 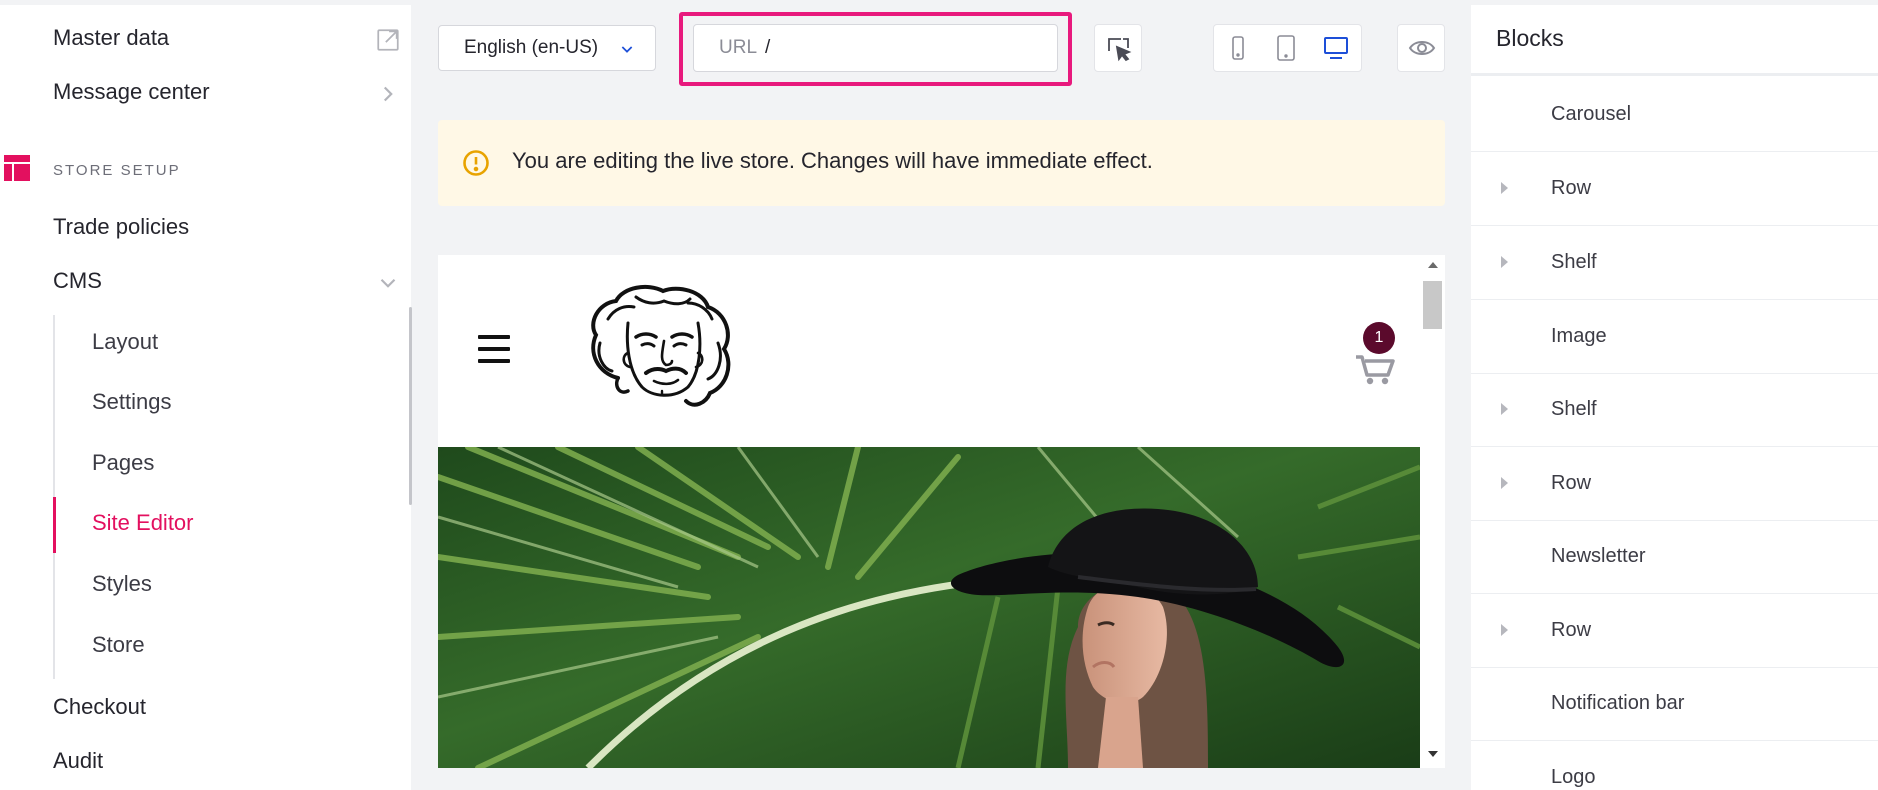 I want to click on sidebar-item-label: Message center, so click(x=131, y=91).